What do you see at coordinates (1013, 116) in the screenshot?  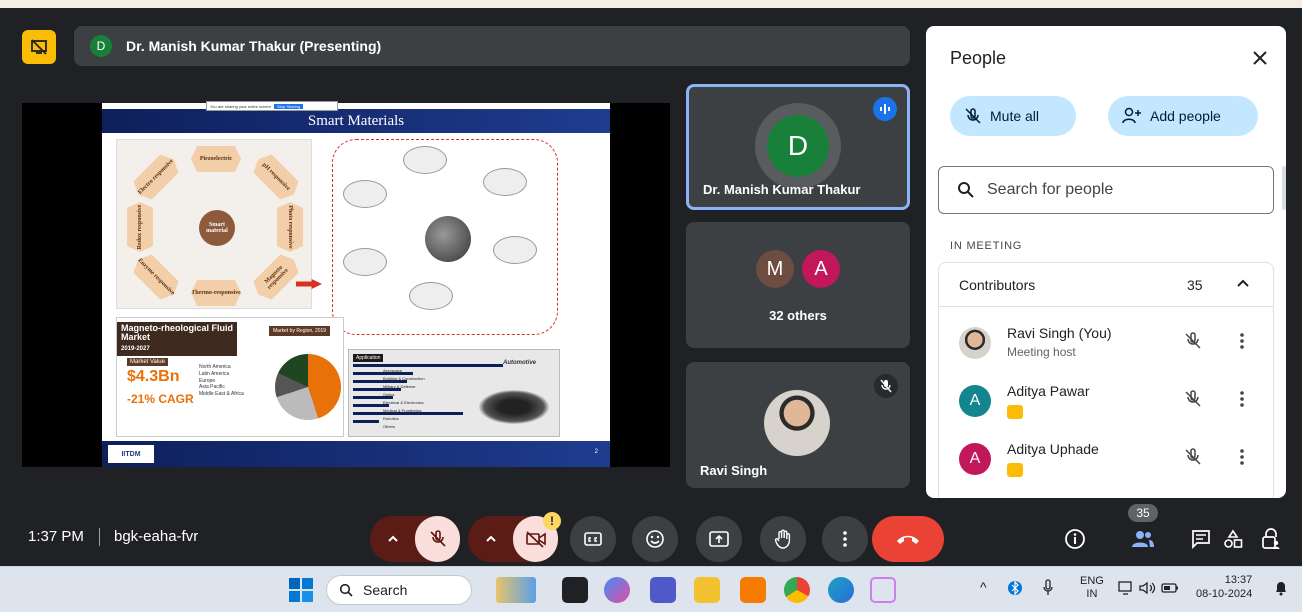 I see `mute-all-button: Mute all` at bounding box center [1013, 116].